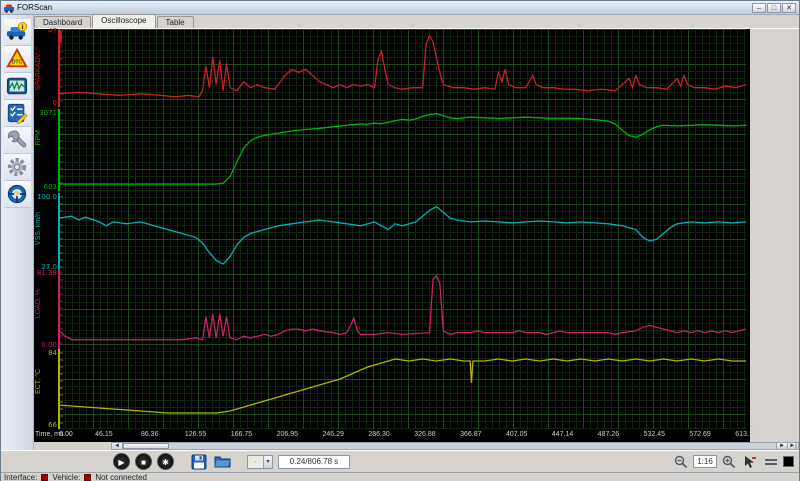 This screenshot has height=481, width=800. I want to click on oscilloscope-icon, so click(17, 86).